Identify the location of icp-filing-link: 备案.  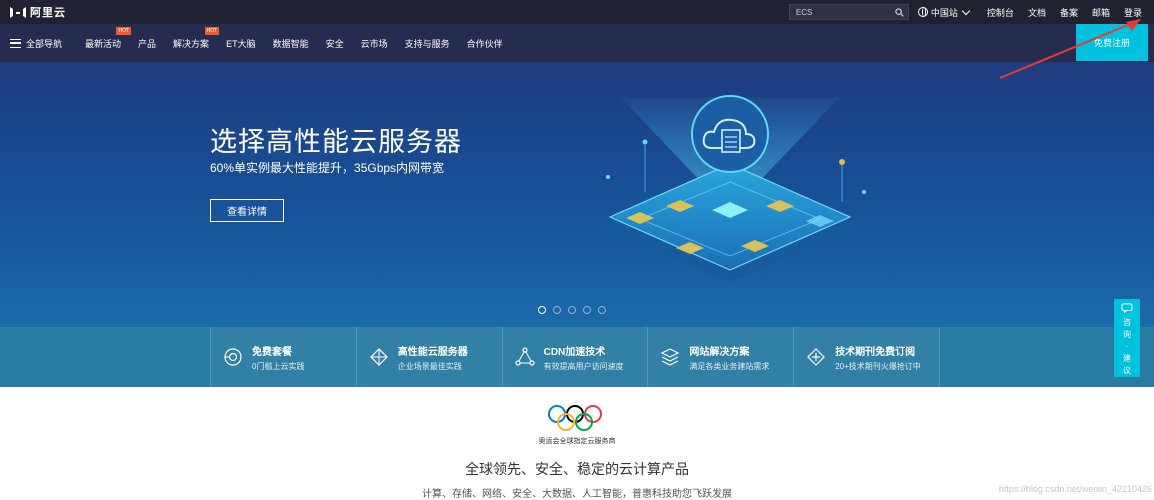
(1069, 12).